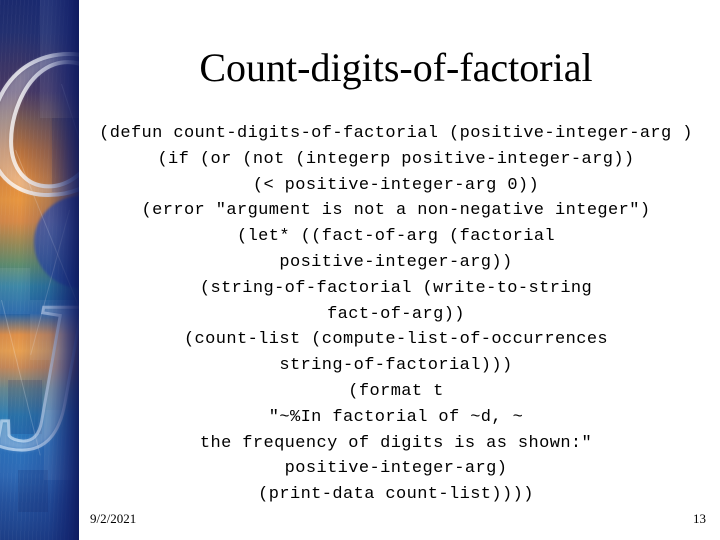 Image resolution: width=720 pixels, height=540 pixels. I want to click on slide-title: Count-digits-of-factorial, so click(396, 67).